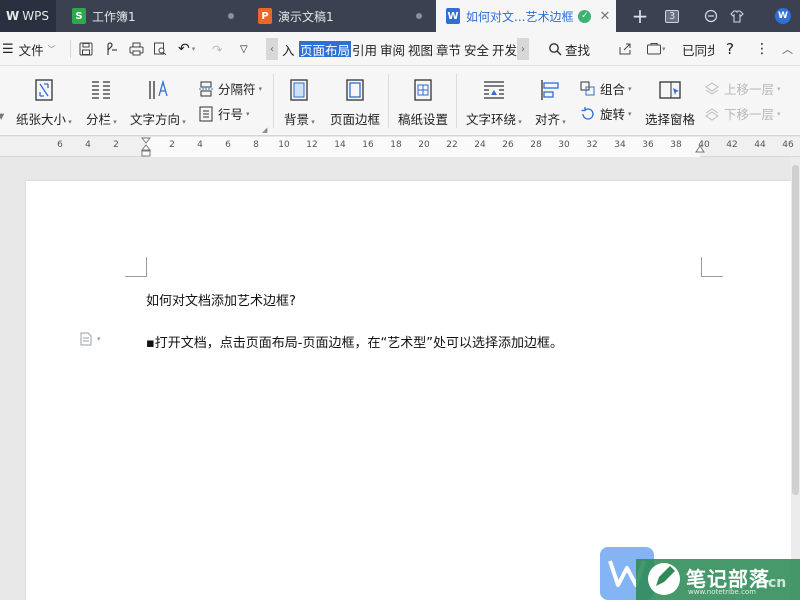 This screenshot has height=600, width=800. I want to click on group-button: 组合 ▾, so click(606, 88).